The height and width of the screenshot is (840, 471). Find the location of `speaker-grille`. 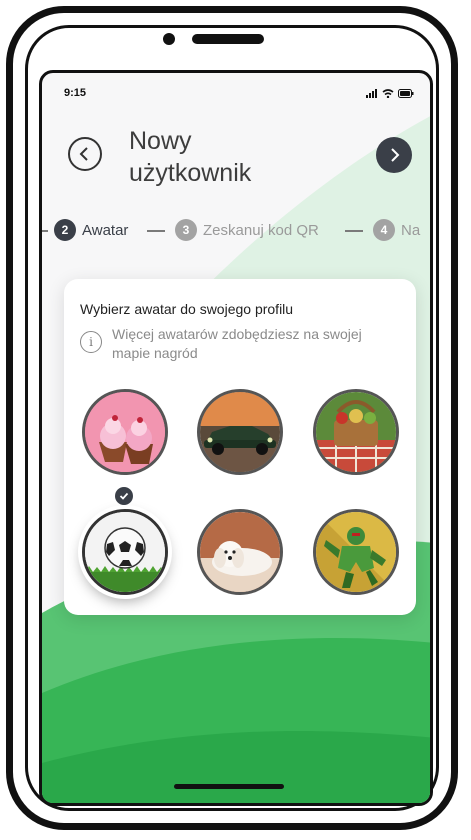

speaker-grille is located at coordinates (228, 39).